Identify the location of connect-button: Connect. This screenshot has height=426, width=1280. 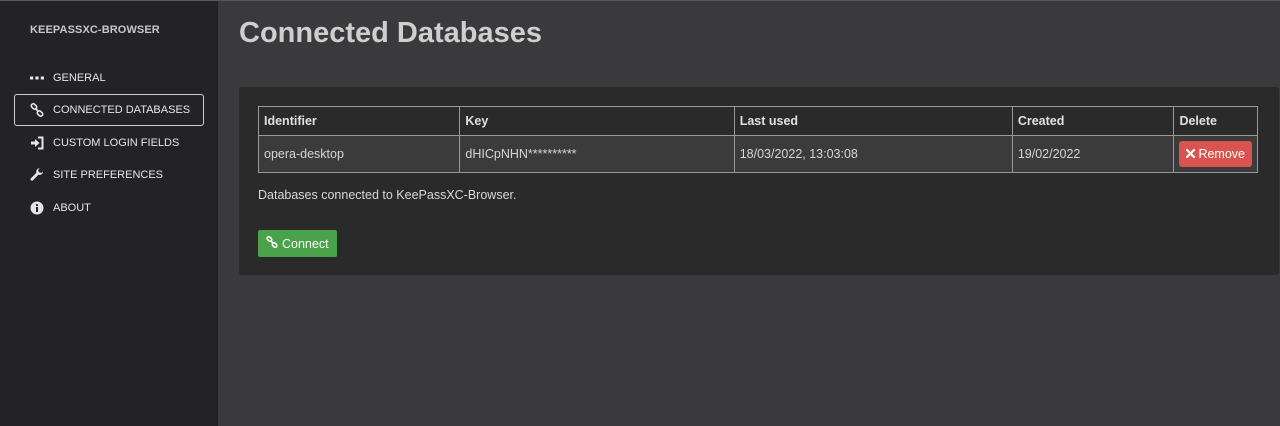
(297, 243).